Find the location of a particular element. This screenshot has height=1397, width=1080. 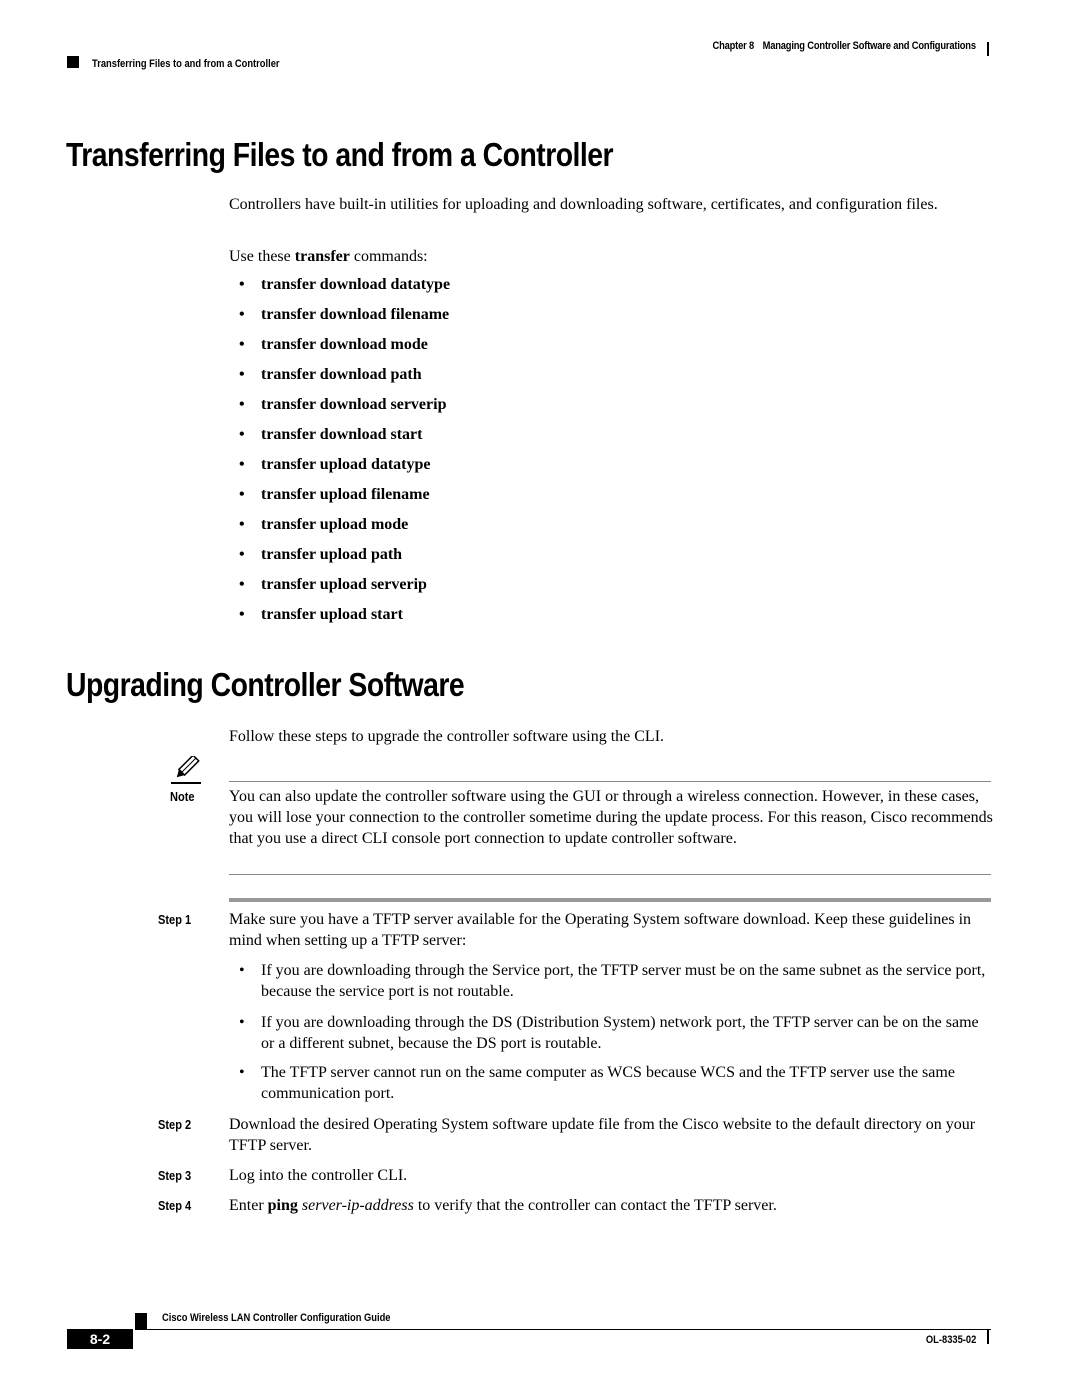

footer-marker is located at coordinates (141, 1321).